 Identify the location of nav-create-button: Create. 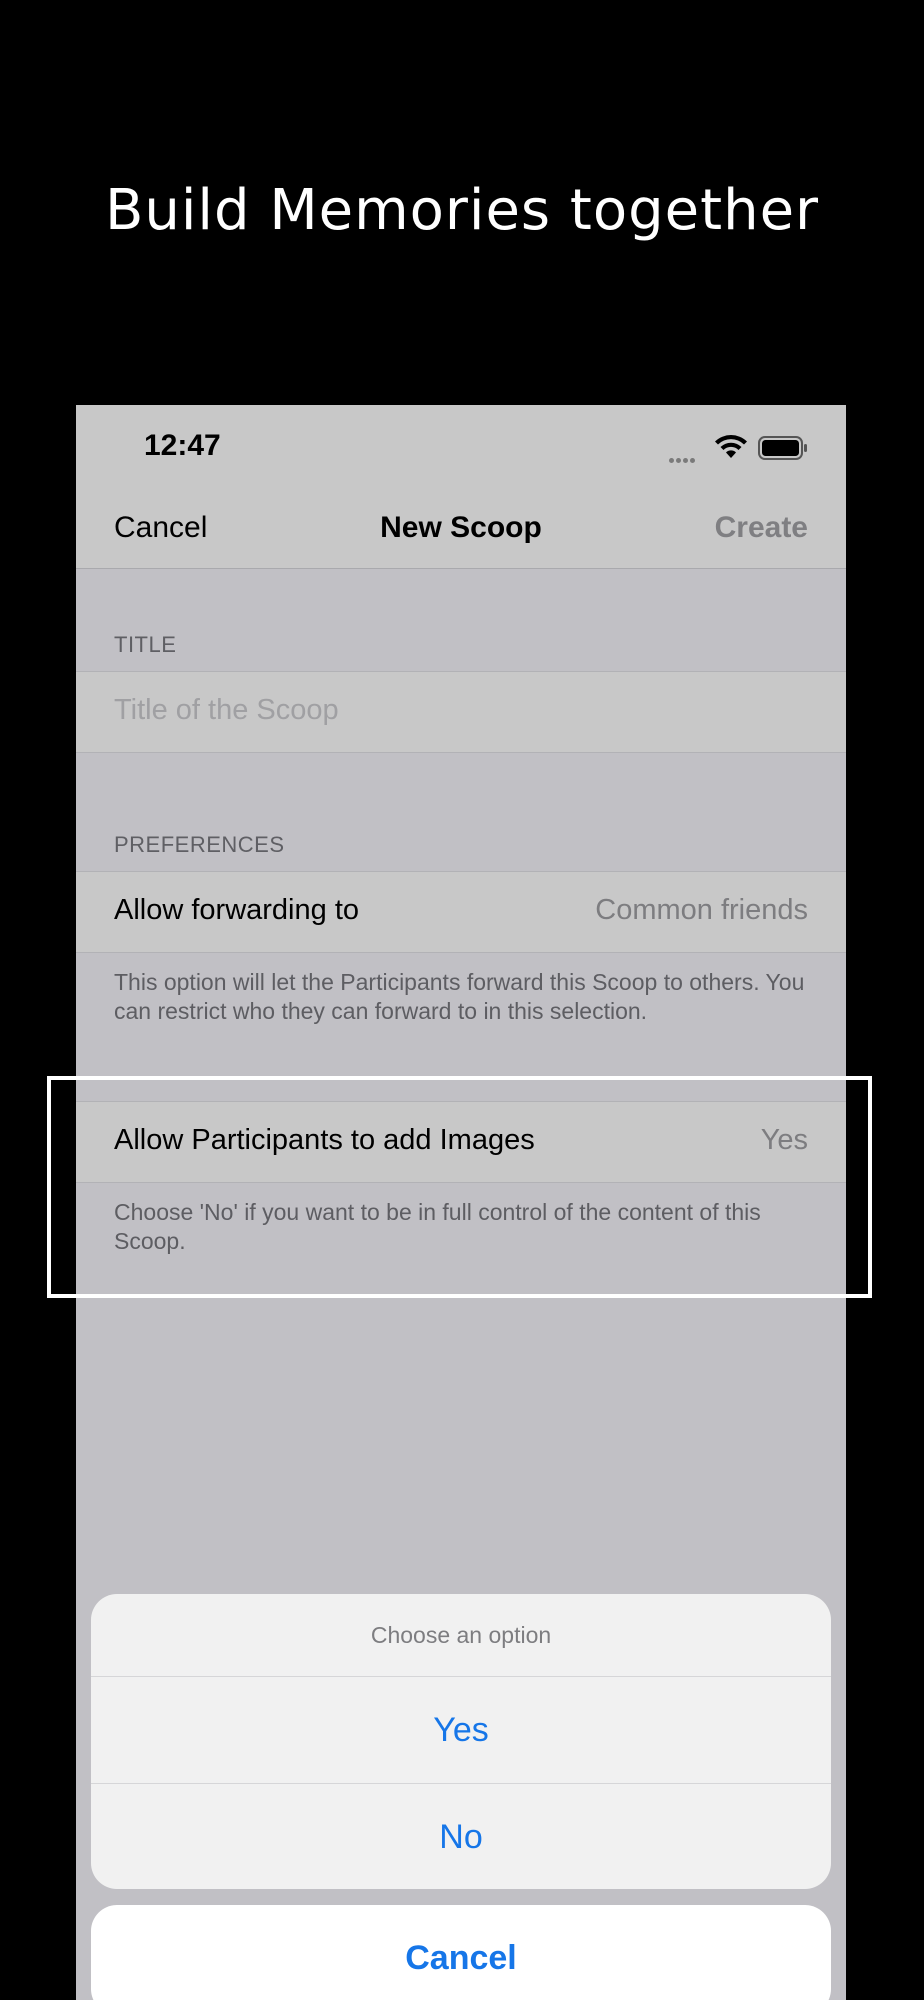
(761, 528).